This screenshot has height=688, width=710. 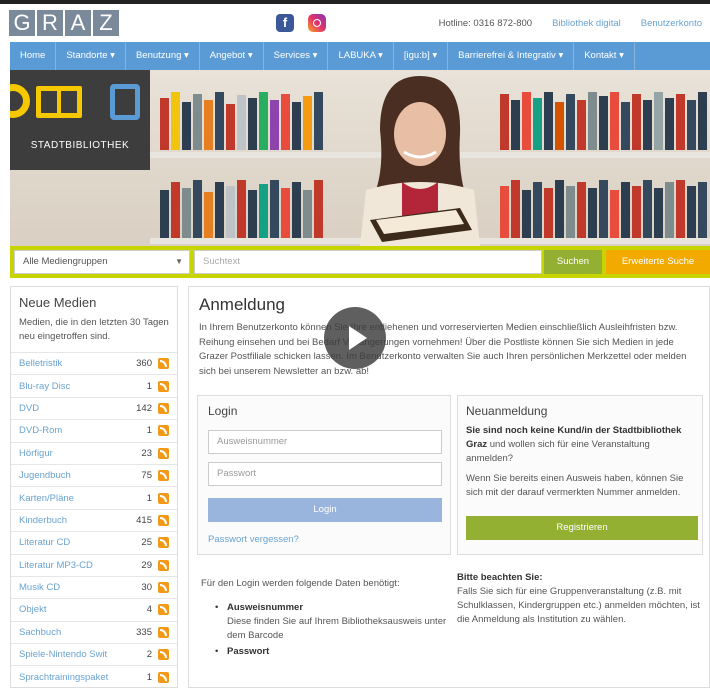 I want to click on media-group-select: Alle Mediengruppen ▼, so click(x=102, y=262).